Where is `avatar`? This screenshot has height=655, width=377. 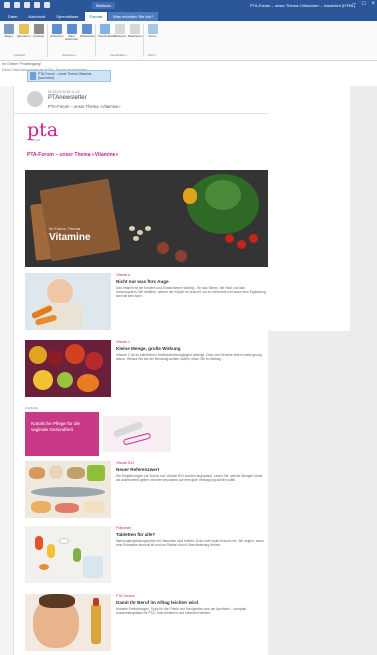 avatar is located at coordinates (35, 99).